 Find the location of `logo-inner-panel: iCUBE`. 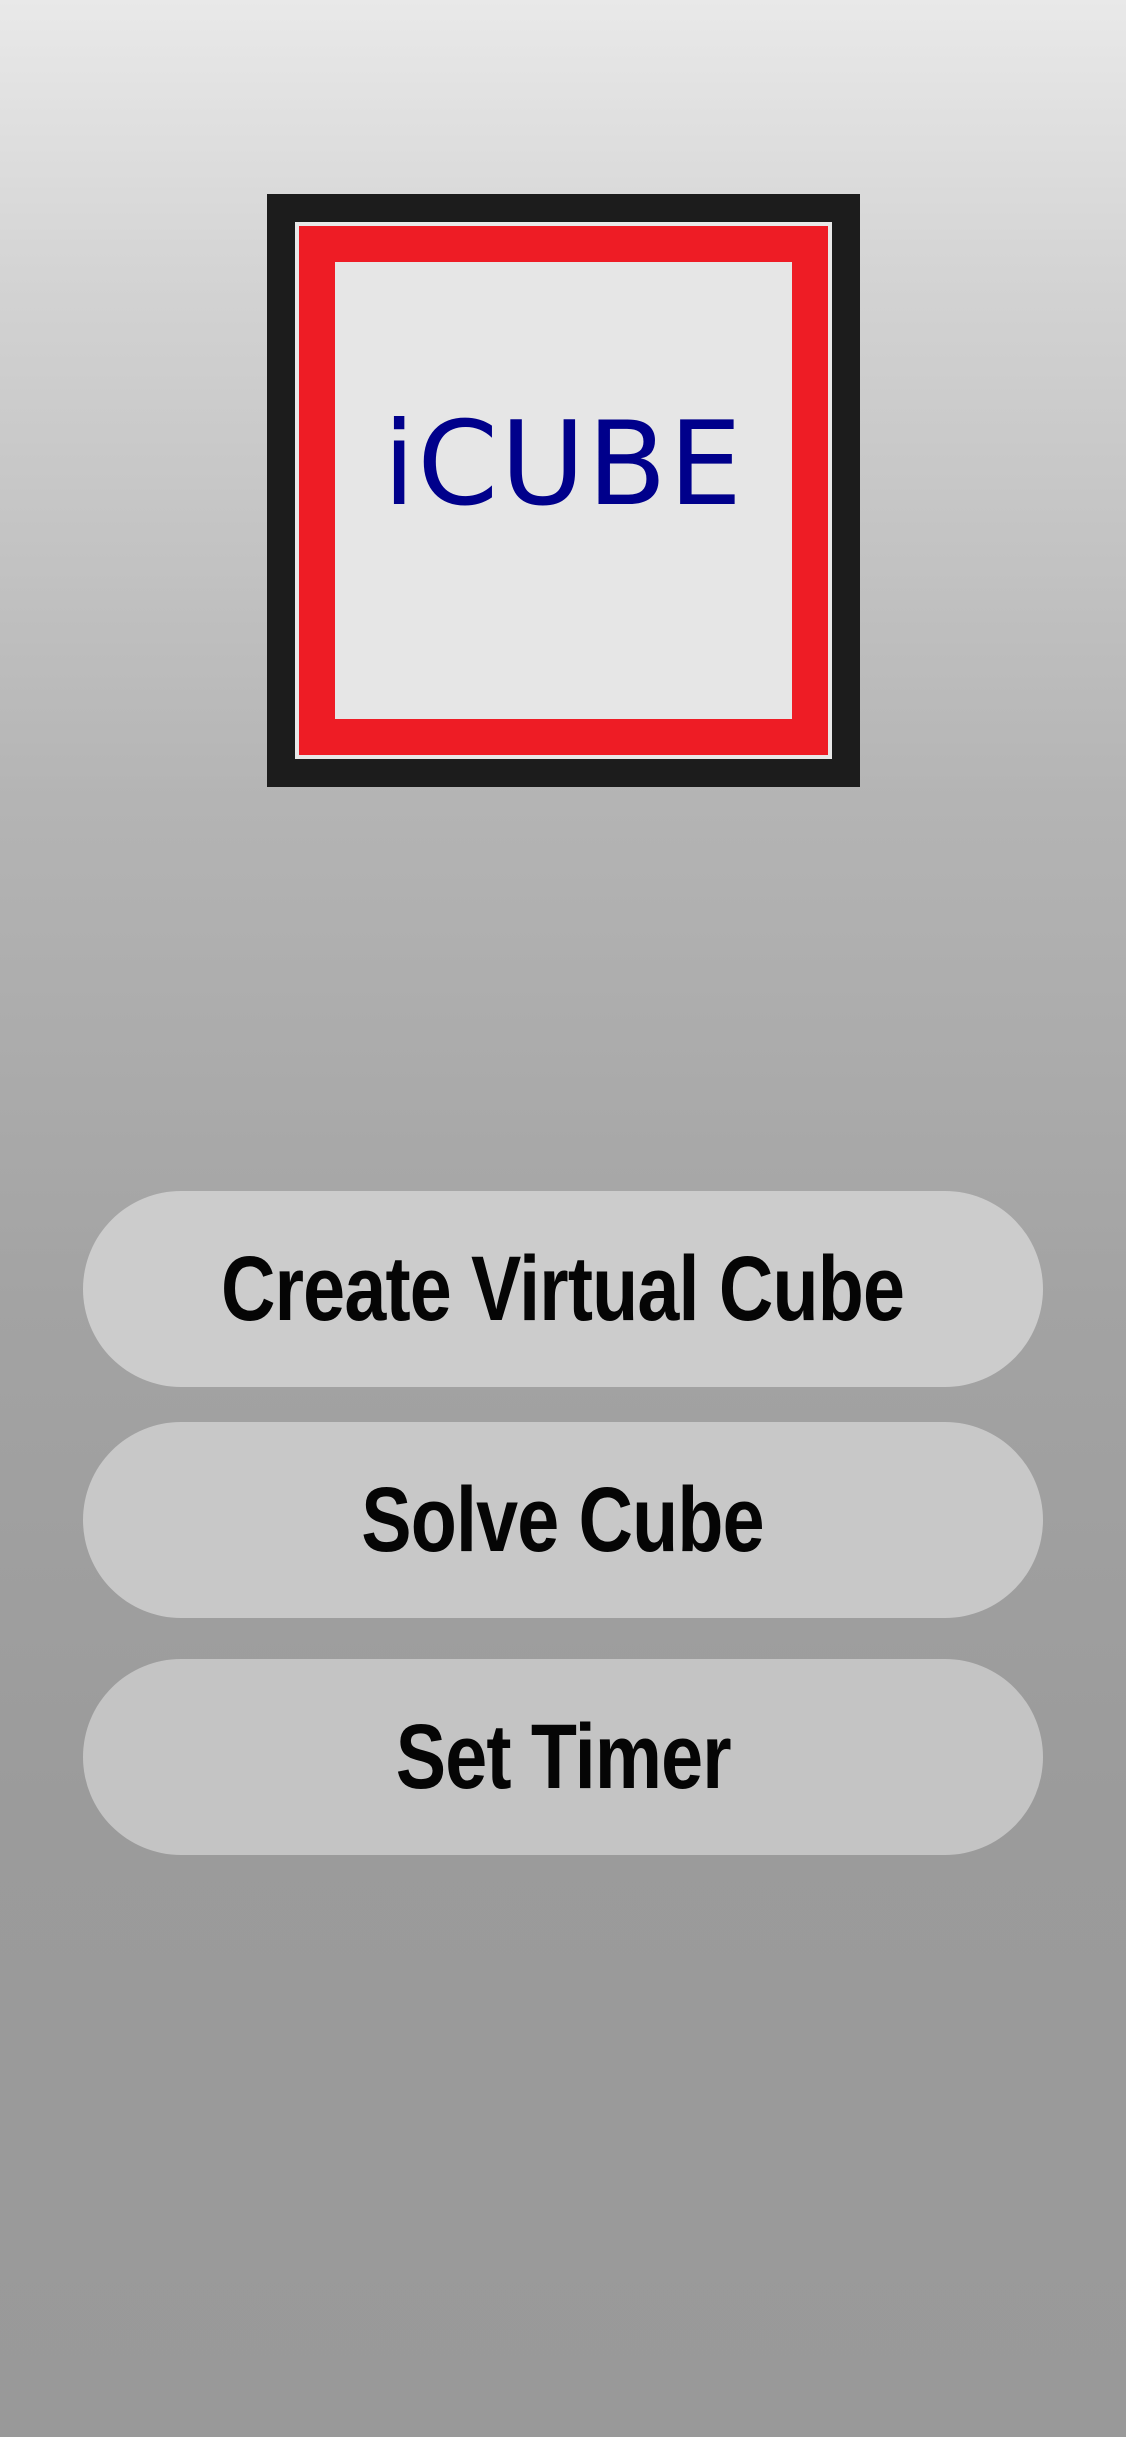

logo-inner-panel: iCUBE is located at coordinates (563, 490).